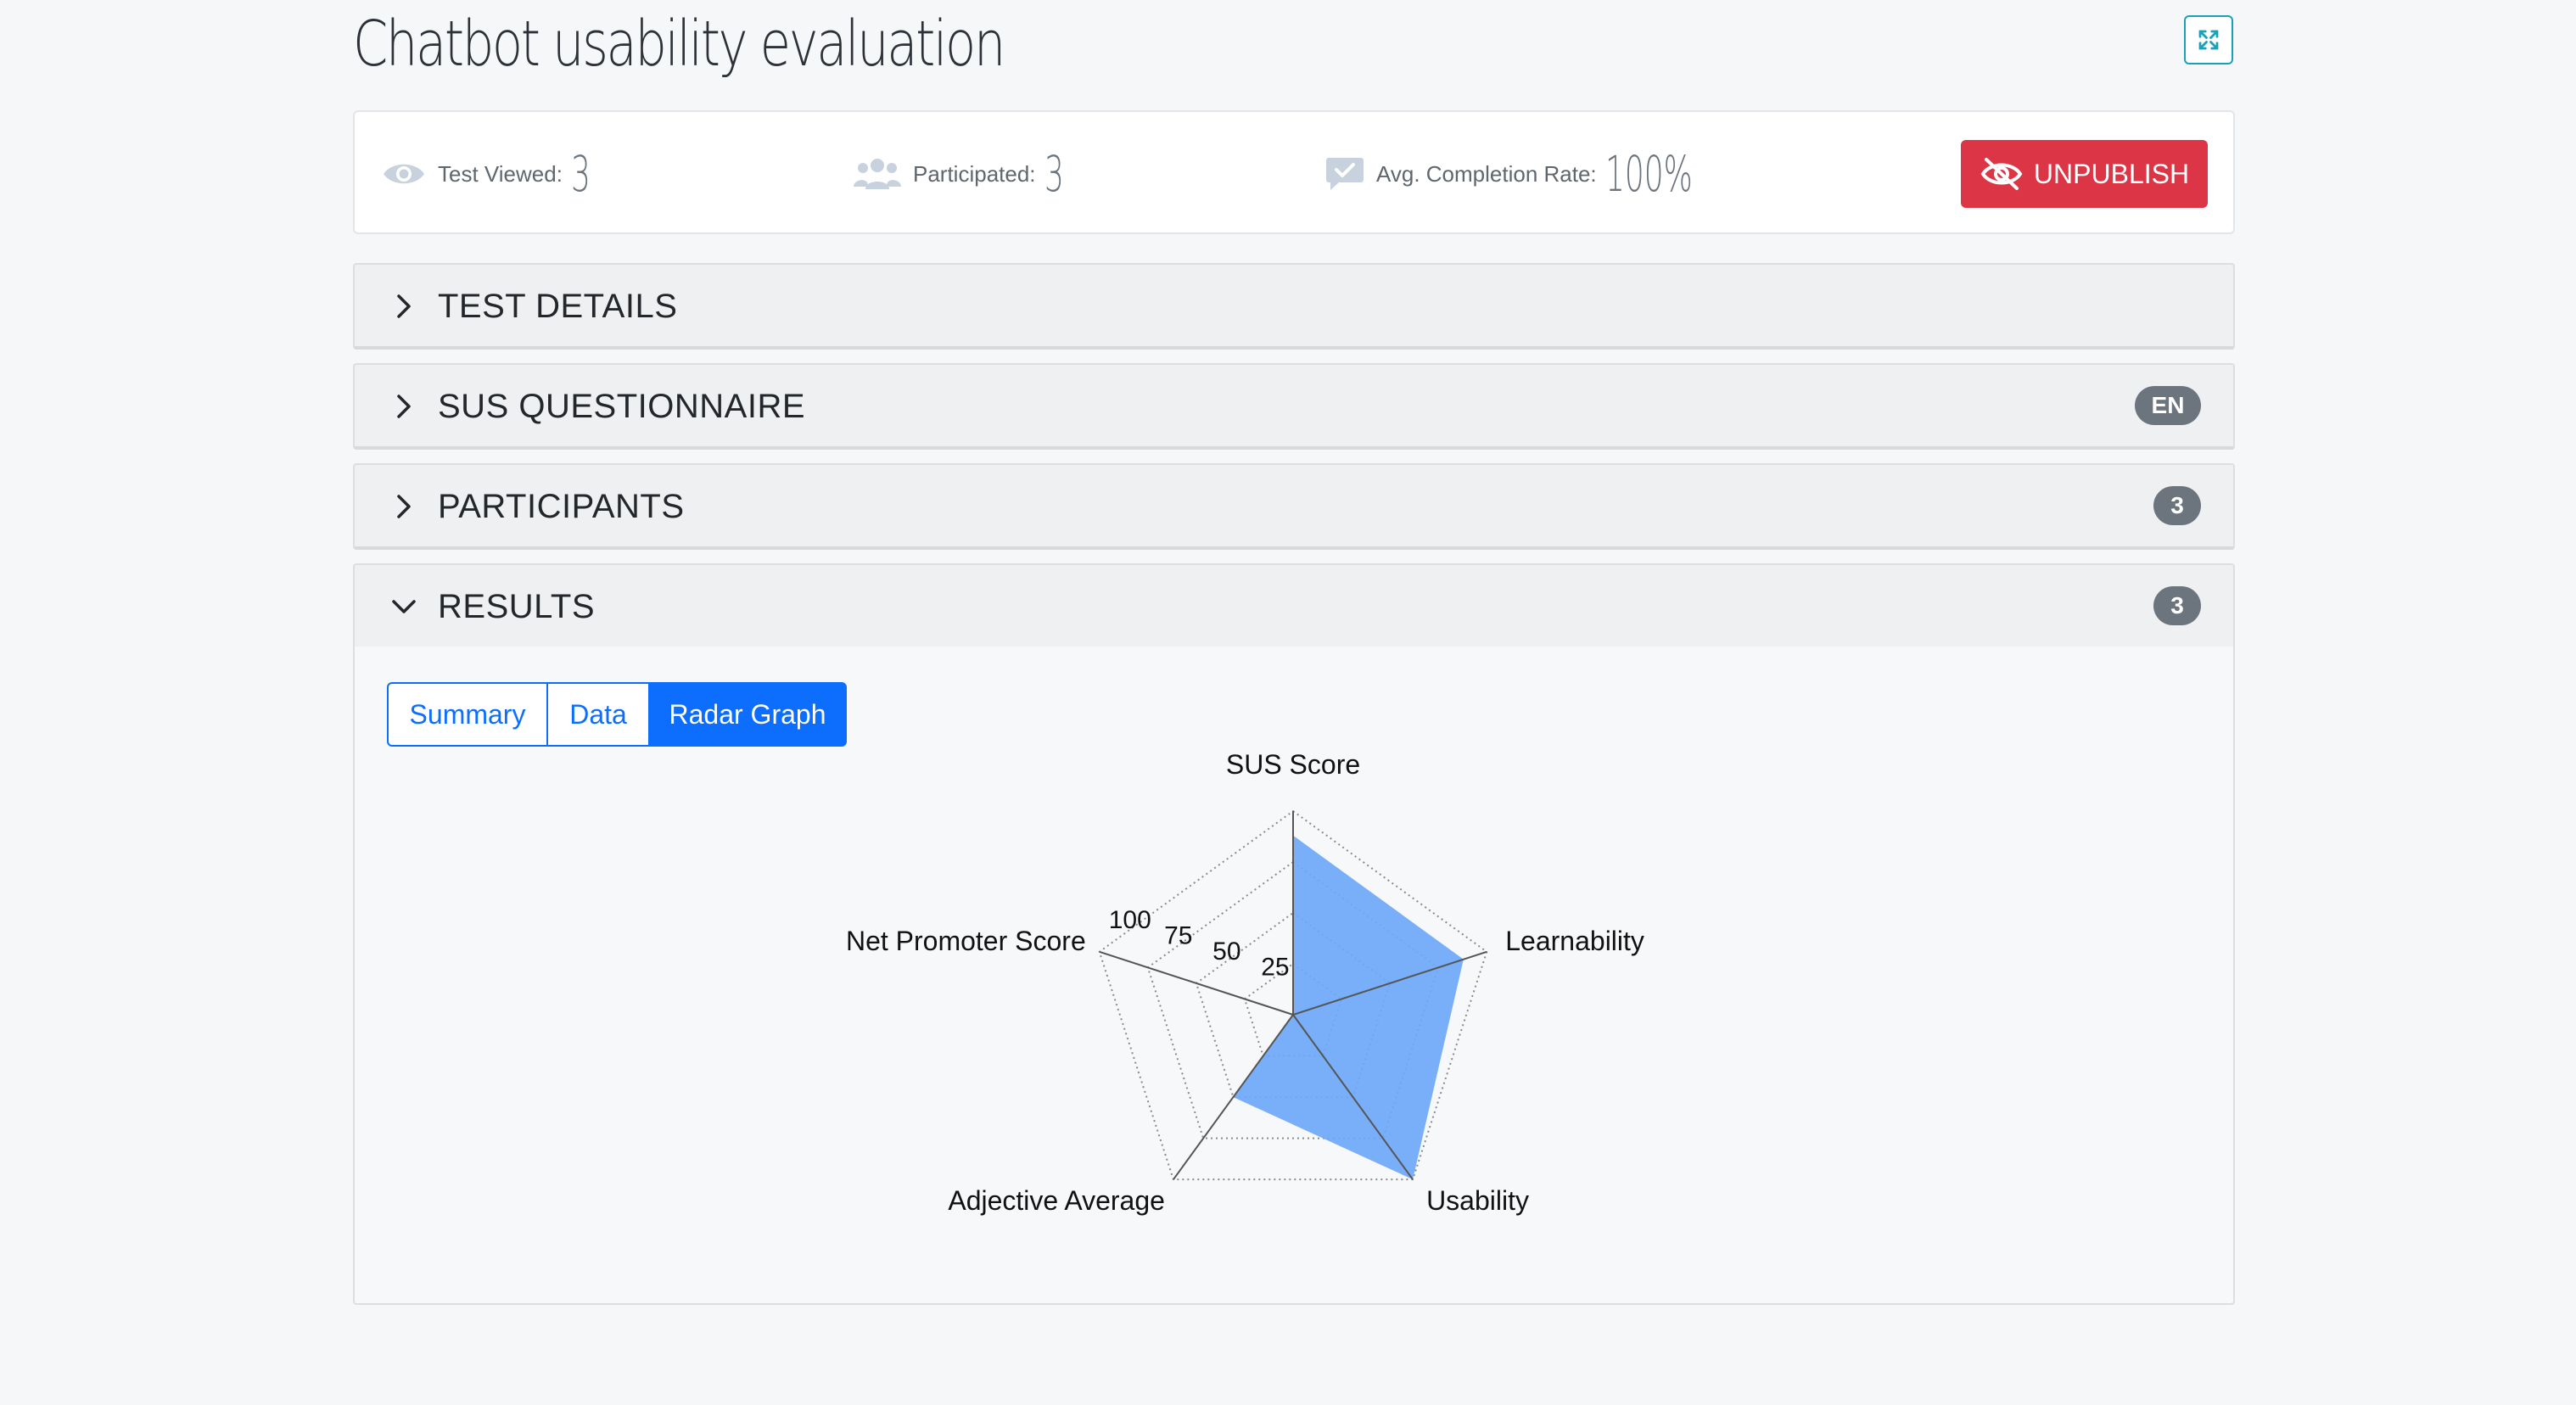  Describe the element at coordinates (1226, 952) in the screenshot. I see `radar-tick-label: 50` at that location.